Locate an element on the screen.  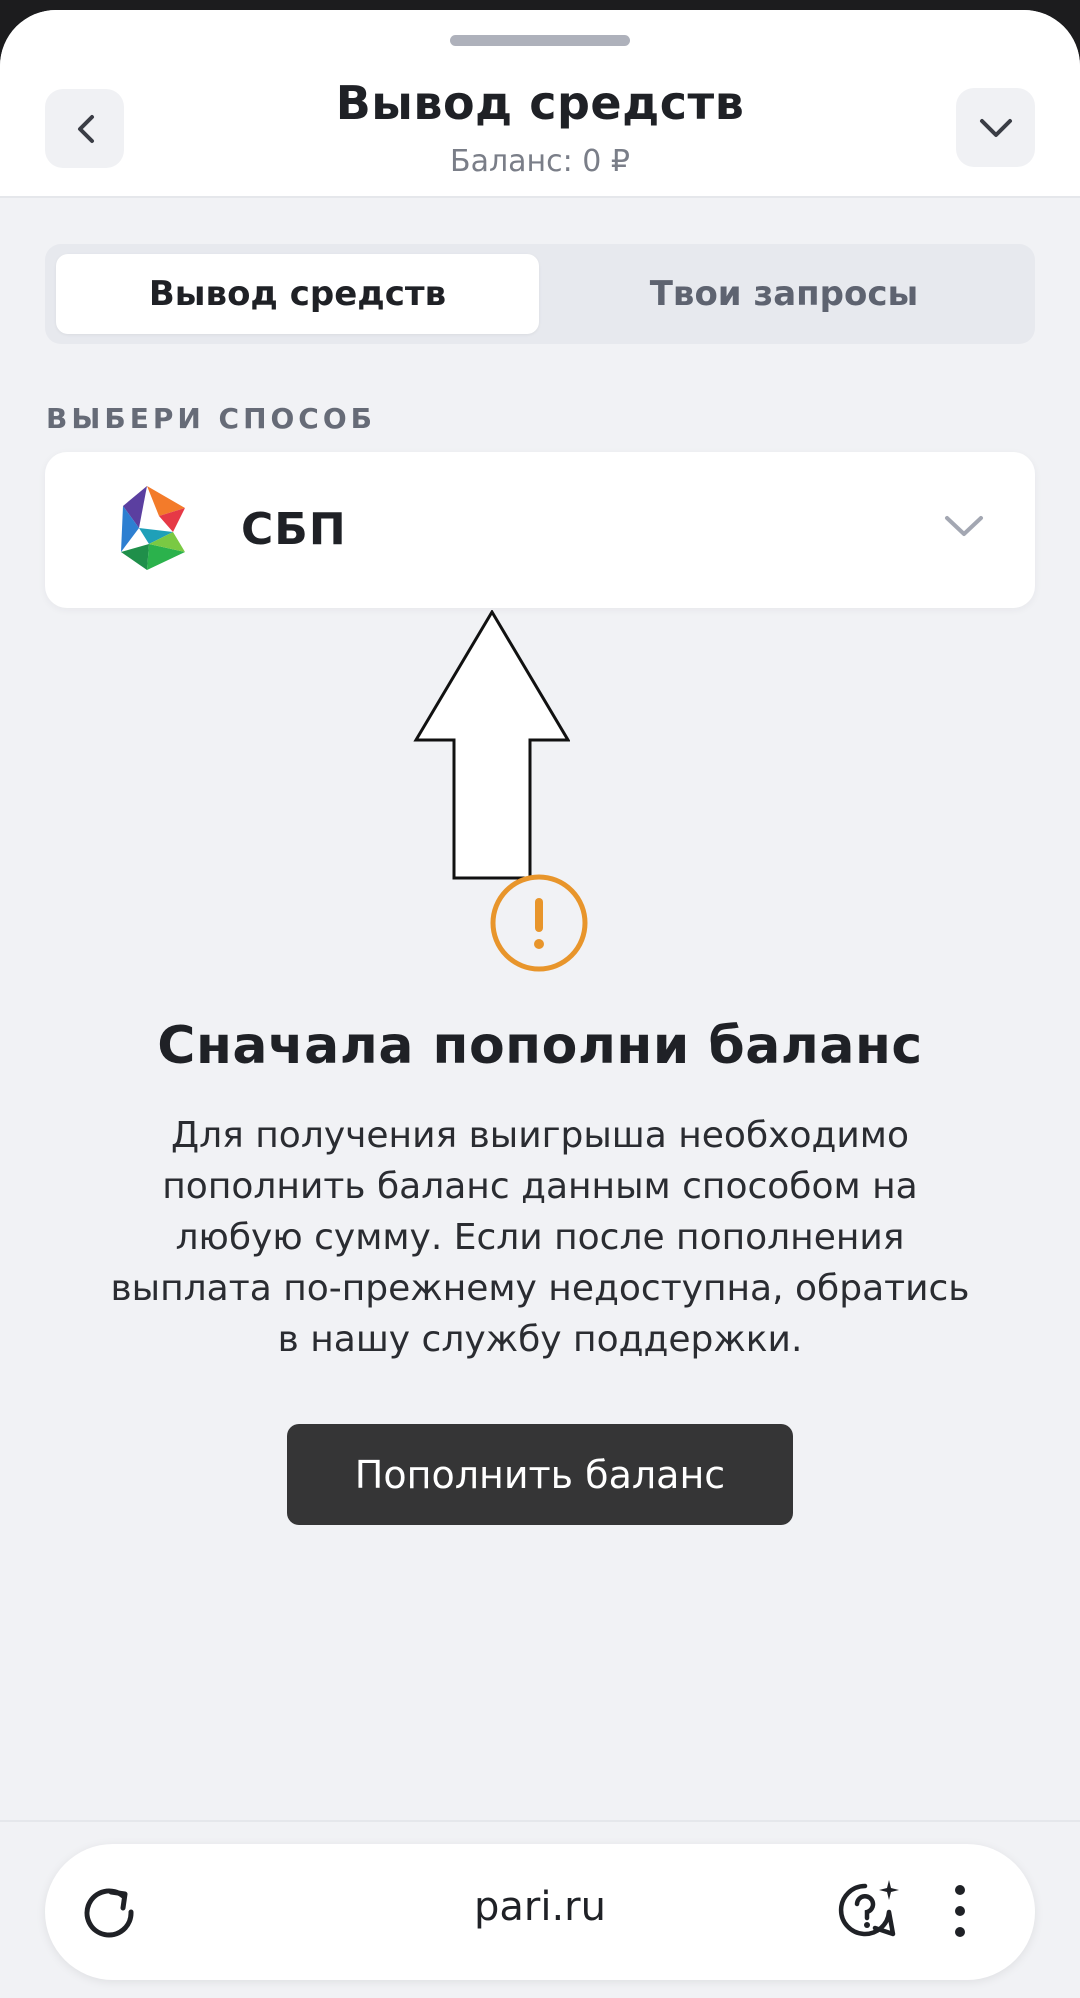
payment-method-name: СБП is located at coordinates (294, 529).